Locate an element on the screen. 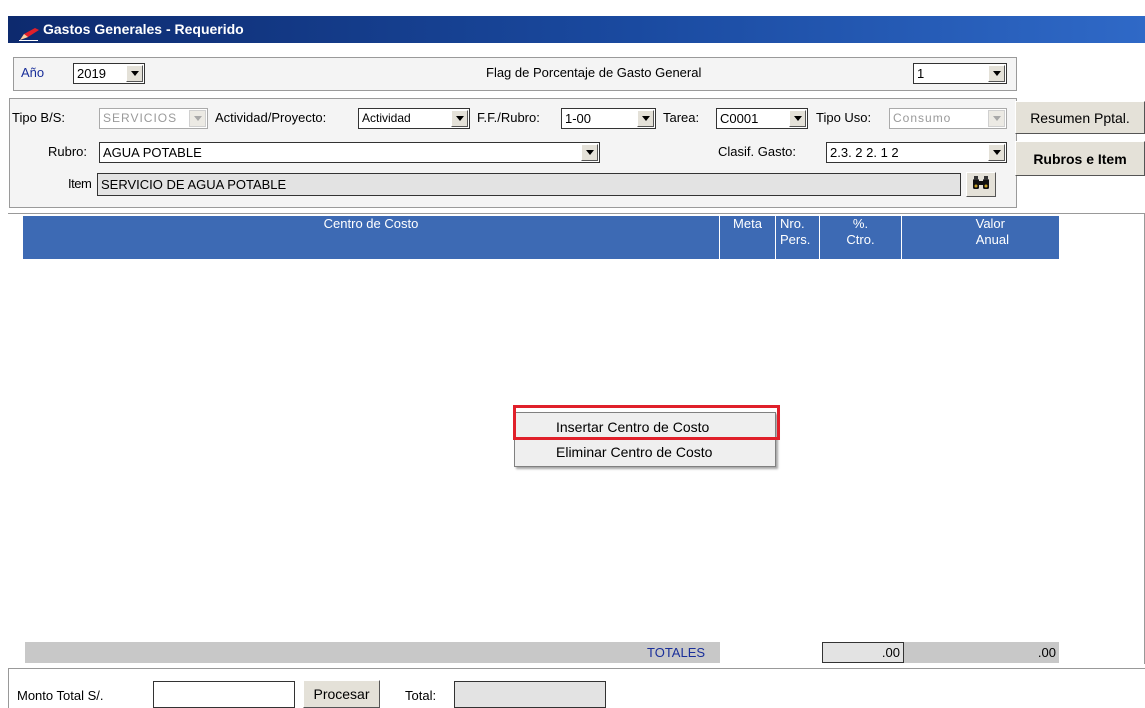  actividad-label: Actividad/Proyecto: is located at coordinates (271, 117).